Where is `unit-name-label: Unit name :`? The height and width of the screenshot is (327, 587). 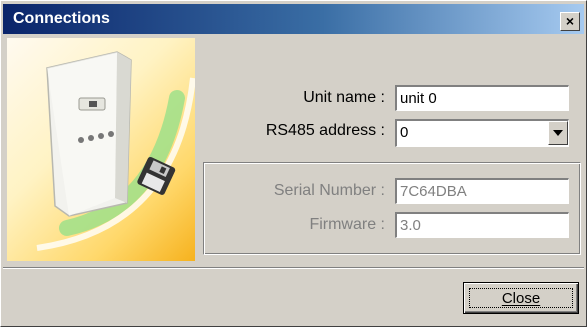
unit-name-label: Unit name : is located at coordinates (344, 97).